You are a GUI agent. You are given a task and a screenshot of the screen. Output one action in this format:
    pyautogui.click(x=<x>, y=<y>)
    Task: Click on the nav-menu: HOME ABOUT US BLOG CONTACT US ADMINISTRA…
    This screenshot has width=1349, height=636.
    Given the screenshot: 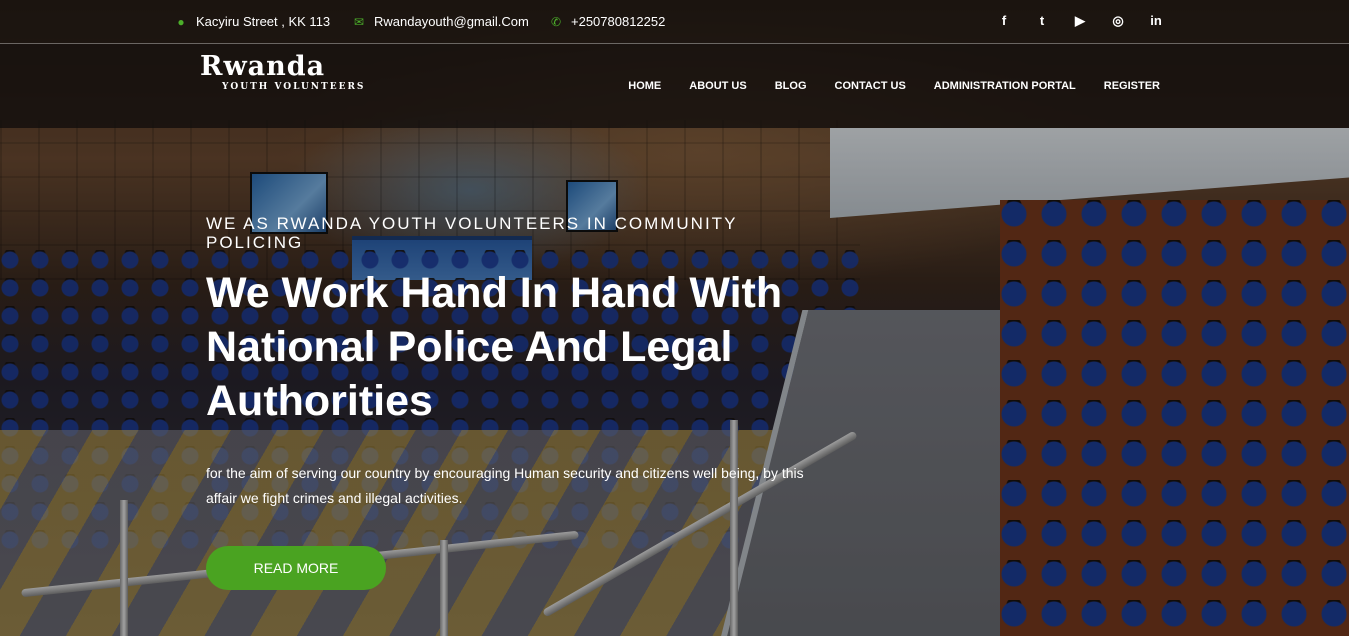 What is the action you would take?
    pyautogui.click(x=894, y=86)
    